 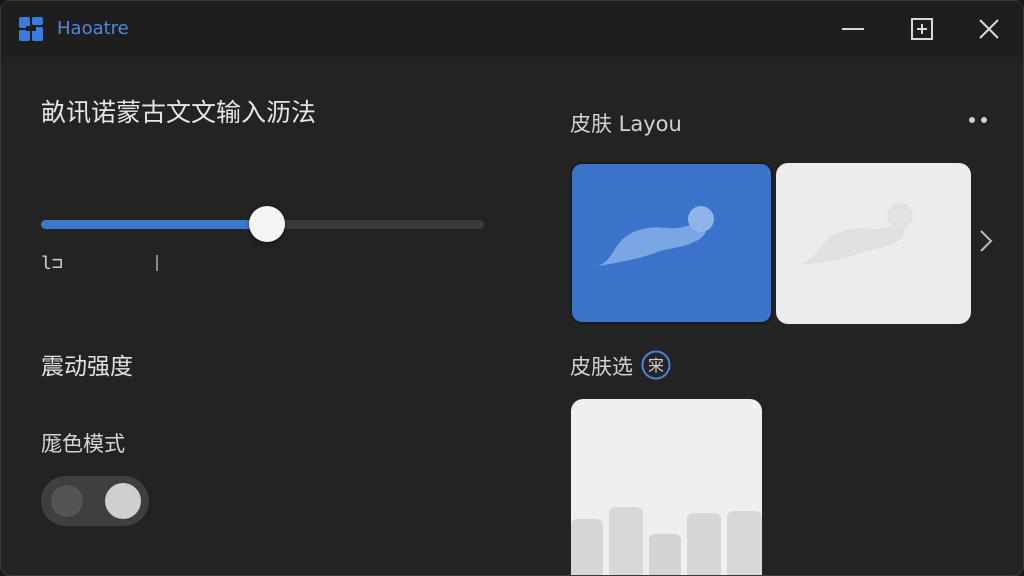 I want to click on chevron-right-icon, so click(x=986, y=241).